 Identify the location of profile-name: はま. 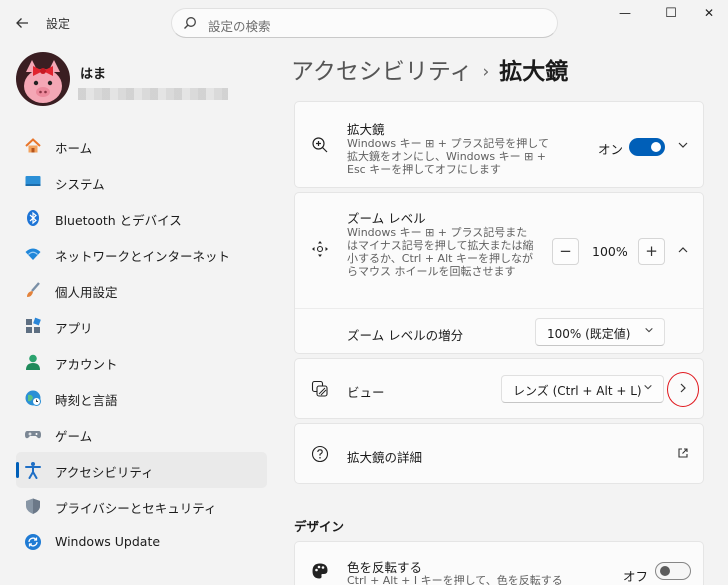
(93, 74).